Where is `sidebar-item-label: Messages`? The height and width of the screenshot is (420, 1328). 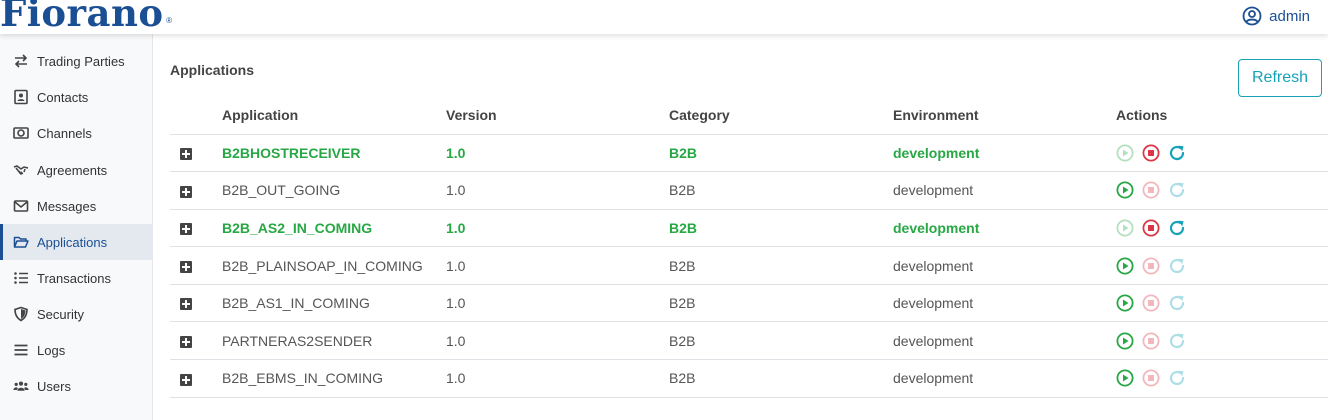 sidebar-item-label: Messages is located at coordinates (67, 206).